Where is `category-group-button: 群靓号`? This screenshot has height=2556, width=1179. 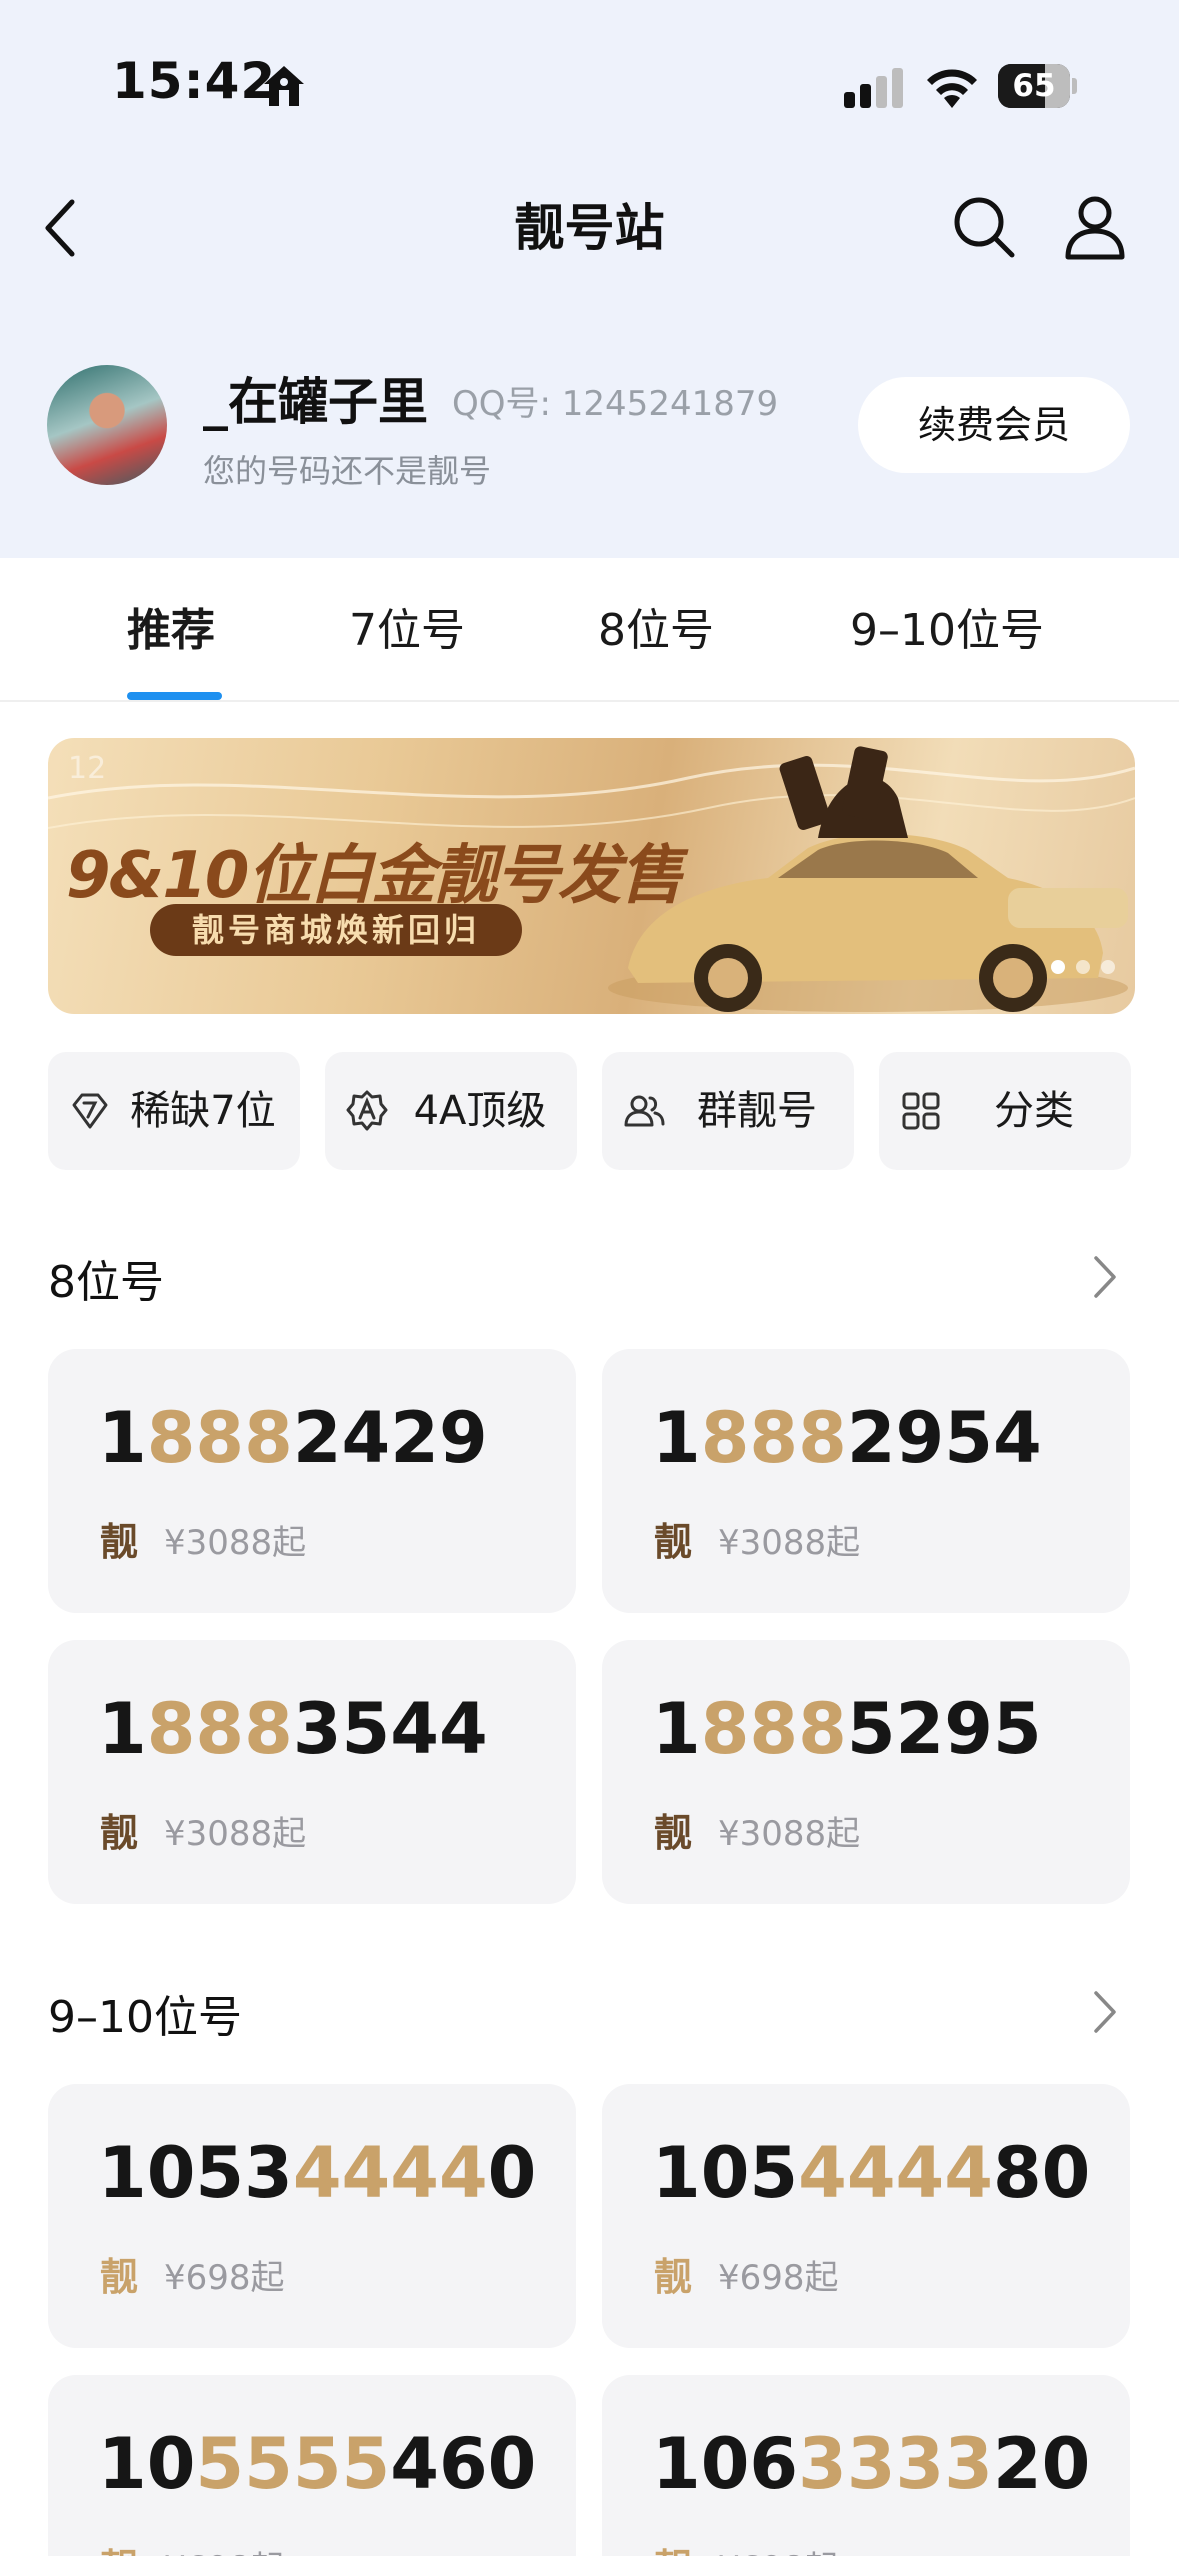 category-group-button: 群靓号 is located at coordinates (728, 1111).